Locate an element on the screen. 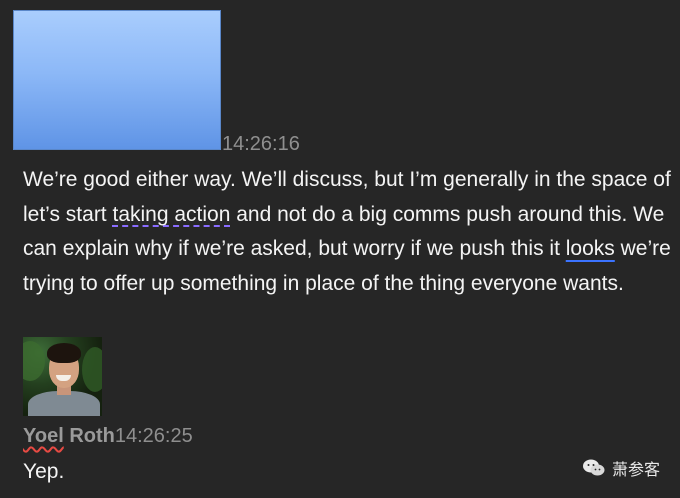 This screenshot has width=680, height=498. message-timestamp: 14:26:25 is located at coordinates (153, 436).